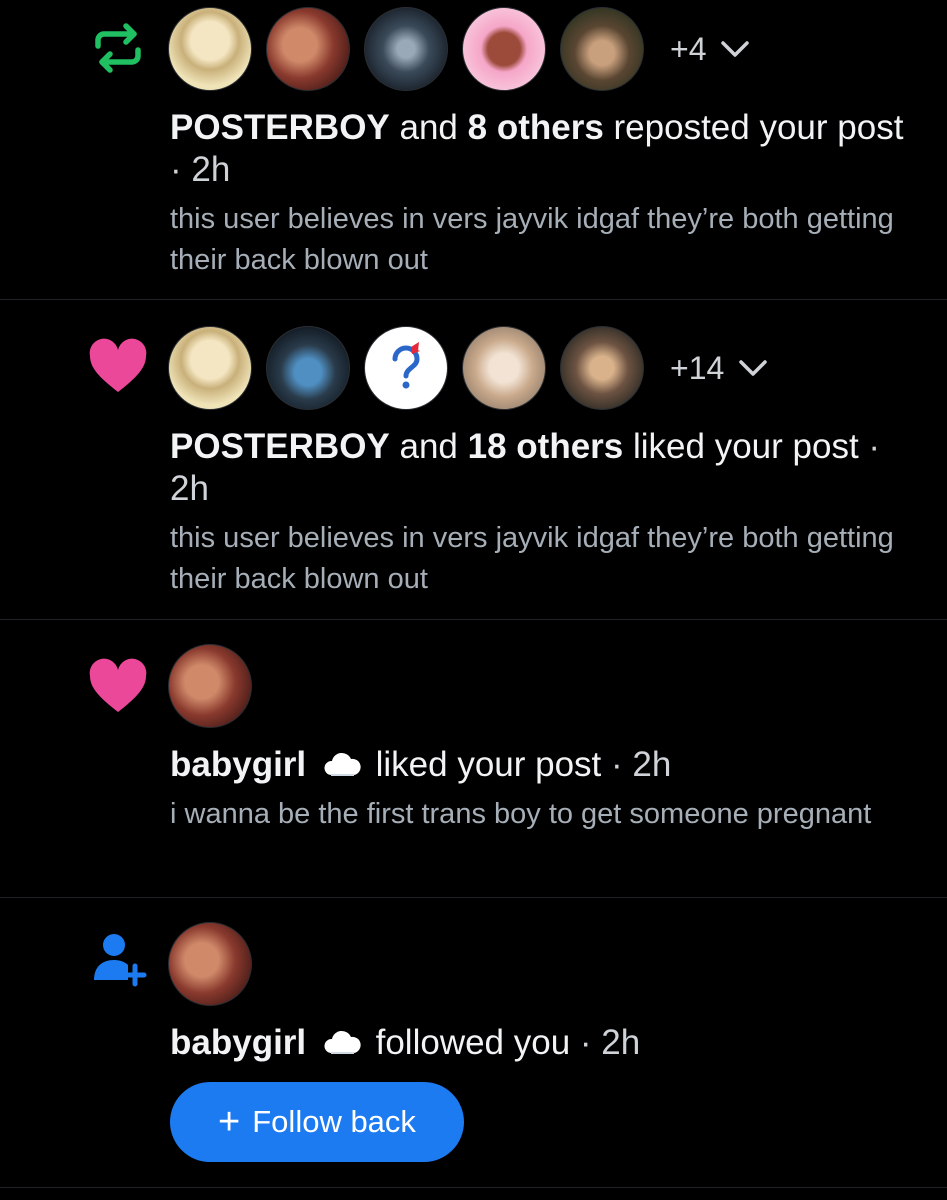 The width and height of the screenshot is (947, 1200). I want to click on question-mark-icon, so click(406, 365).